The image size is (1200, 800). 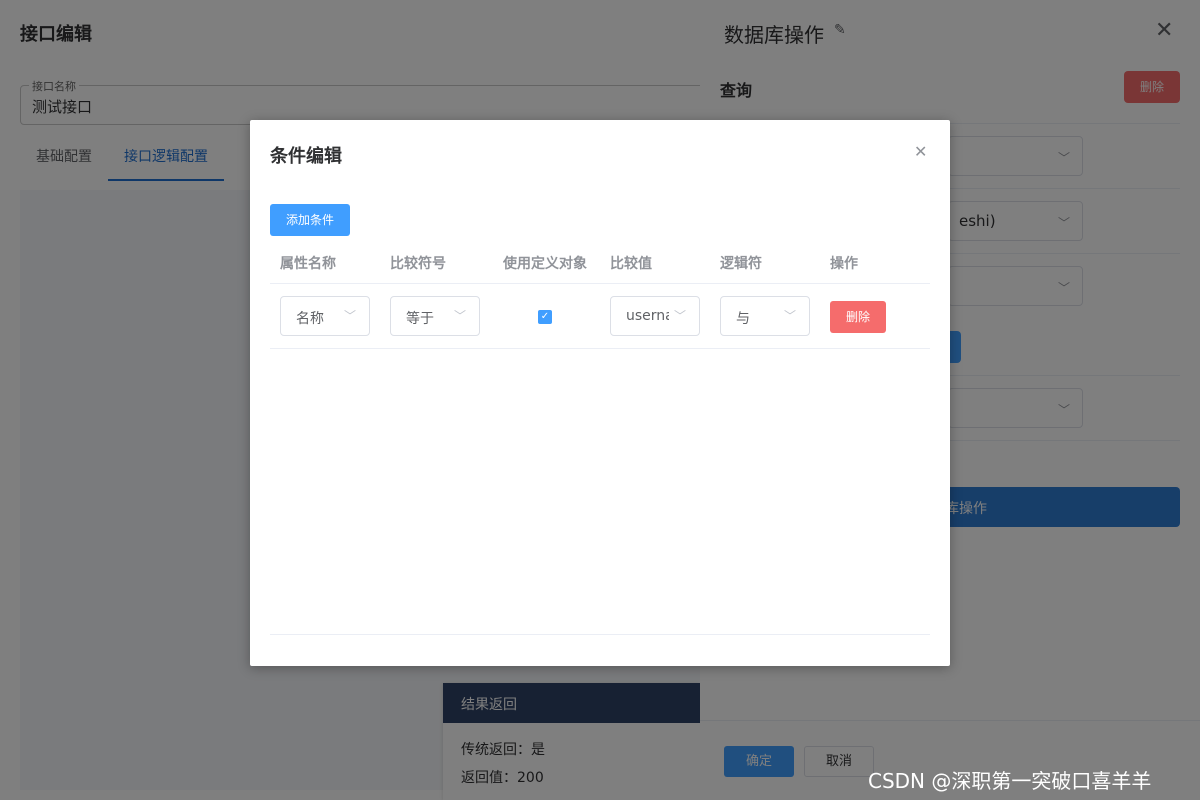 I want to click on delete-condition-button: 删除, so click(x=858, y=317).